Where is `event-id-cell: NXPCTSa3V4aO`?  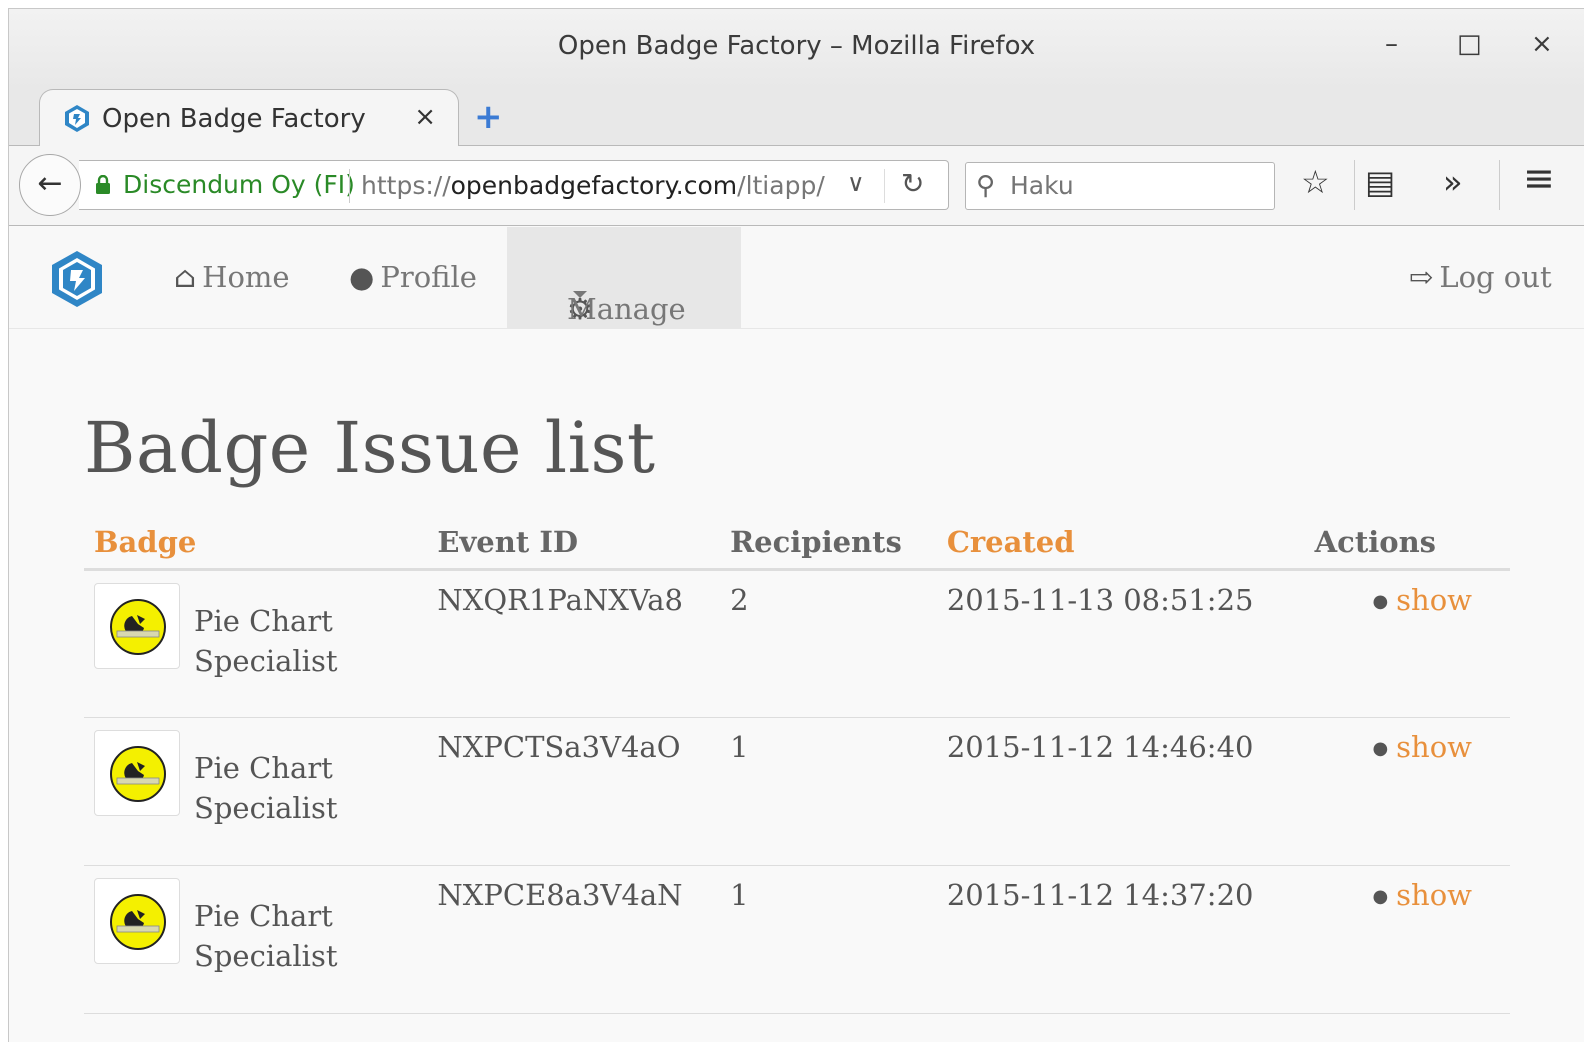 event-id-cell: NXPCTSa3V4aO is located at coordinates (574, 791).